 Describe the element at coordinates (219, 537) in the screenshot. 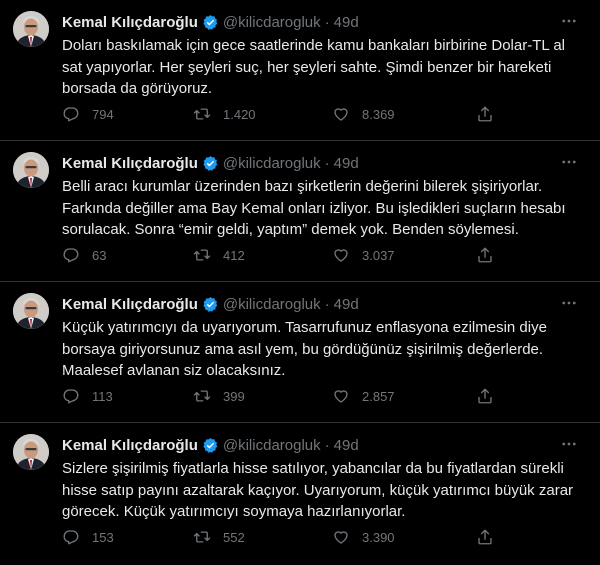

I see `retweet-button: 552` at that location.